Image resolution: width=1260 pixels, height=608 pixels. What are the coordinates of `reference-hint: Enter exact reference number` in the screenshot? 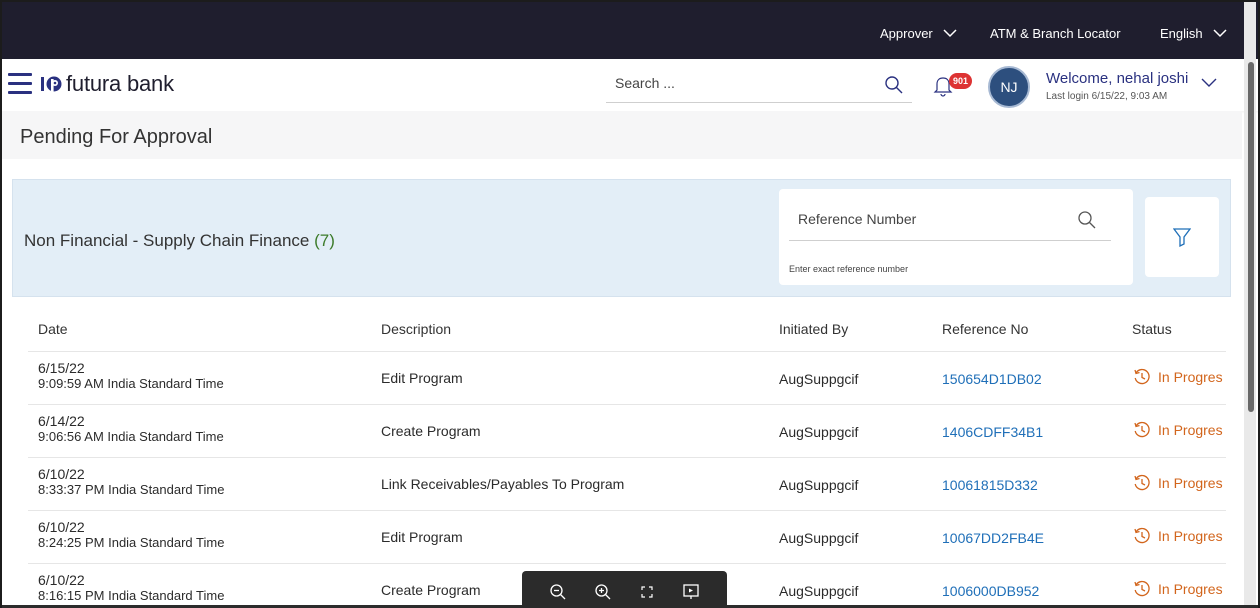 It's located at (849, 269).